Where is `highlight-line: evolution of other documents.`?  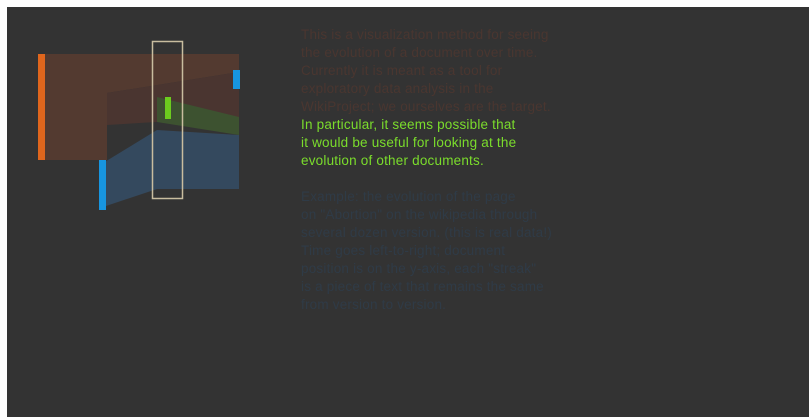 highlight-line: evolution of other documents. is located at coordinates (392, 160).